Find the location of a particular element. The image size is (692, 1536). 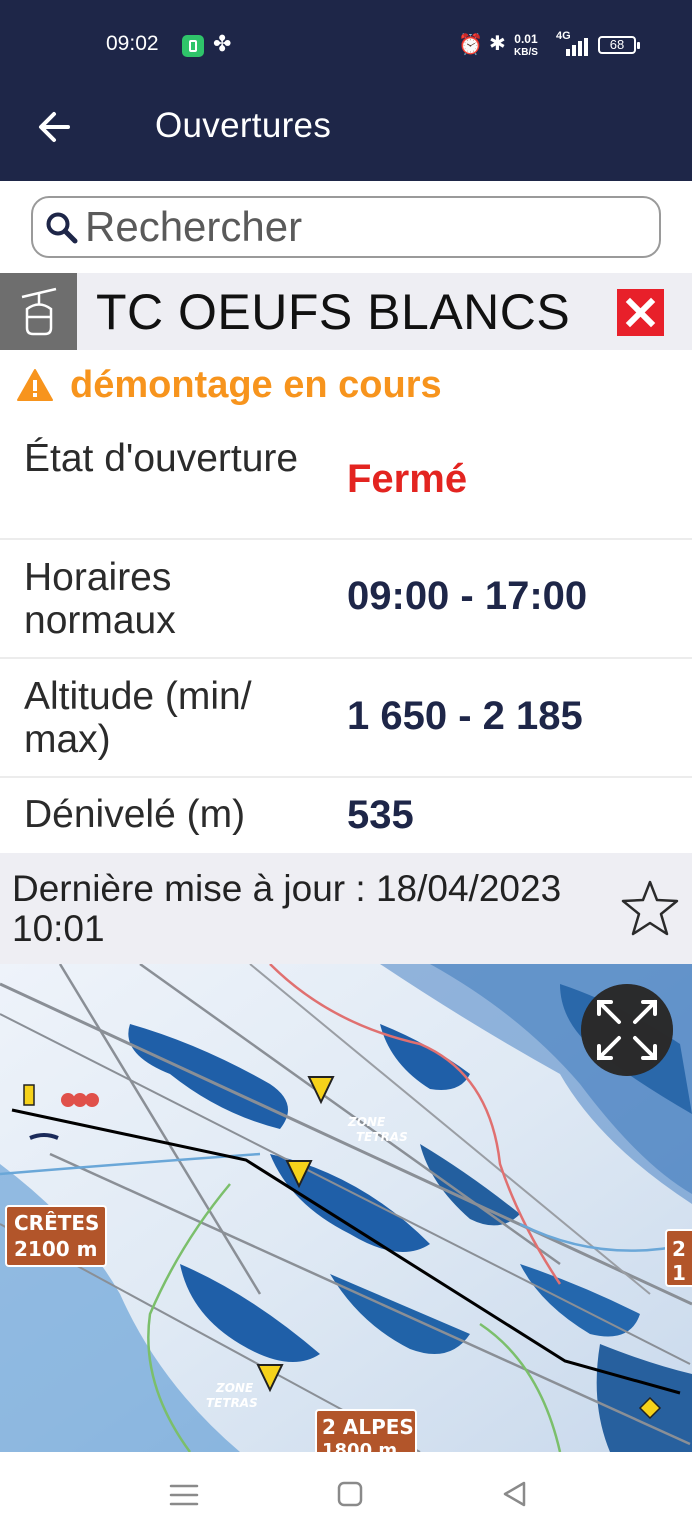

last-update-bar: Dernière mise à jour : 18/04/2023 10:01 is located at coordinates (346, 908).